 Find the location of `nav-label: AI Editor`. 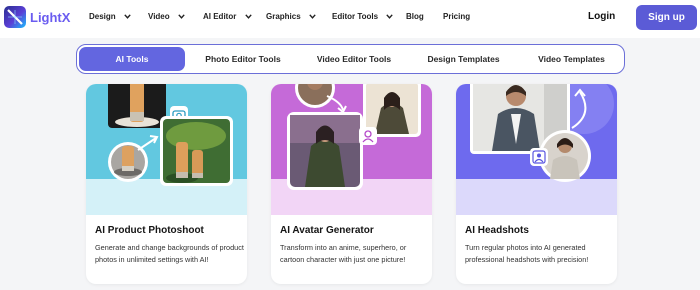

nav-label: AI Editor is located at coordinates (220, 16).